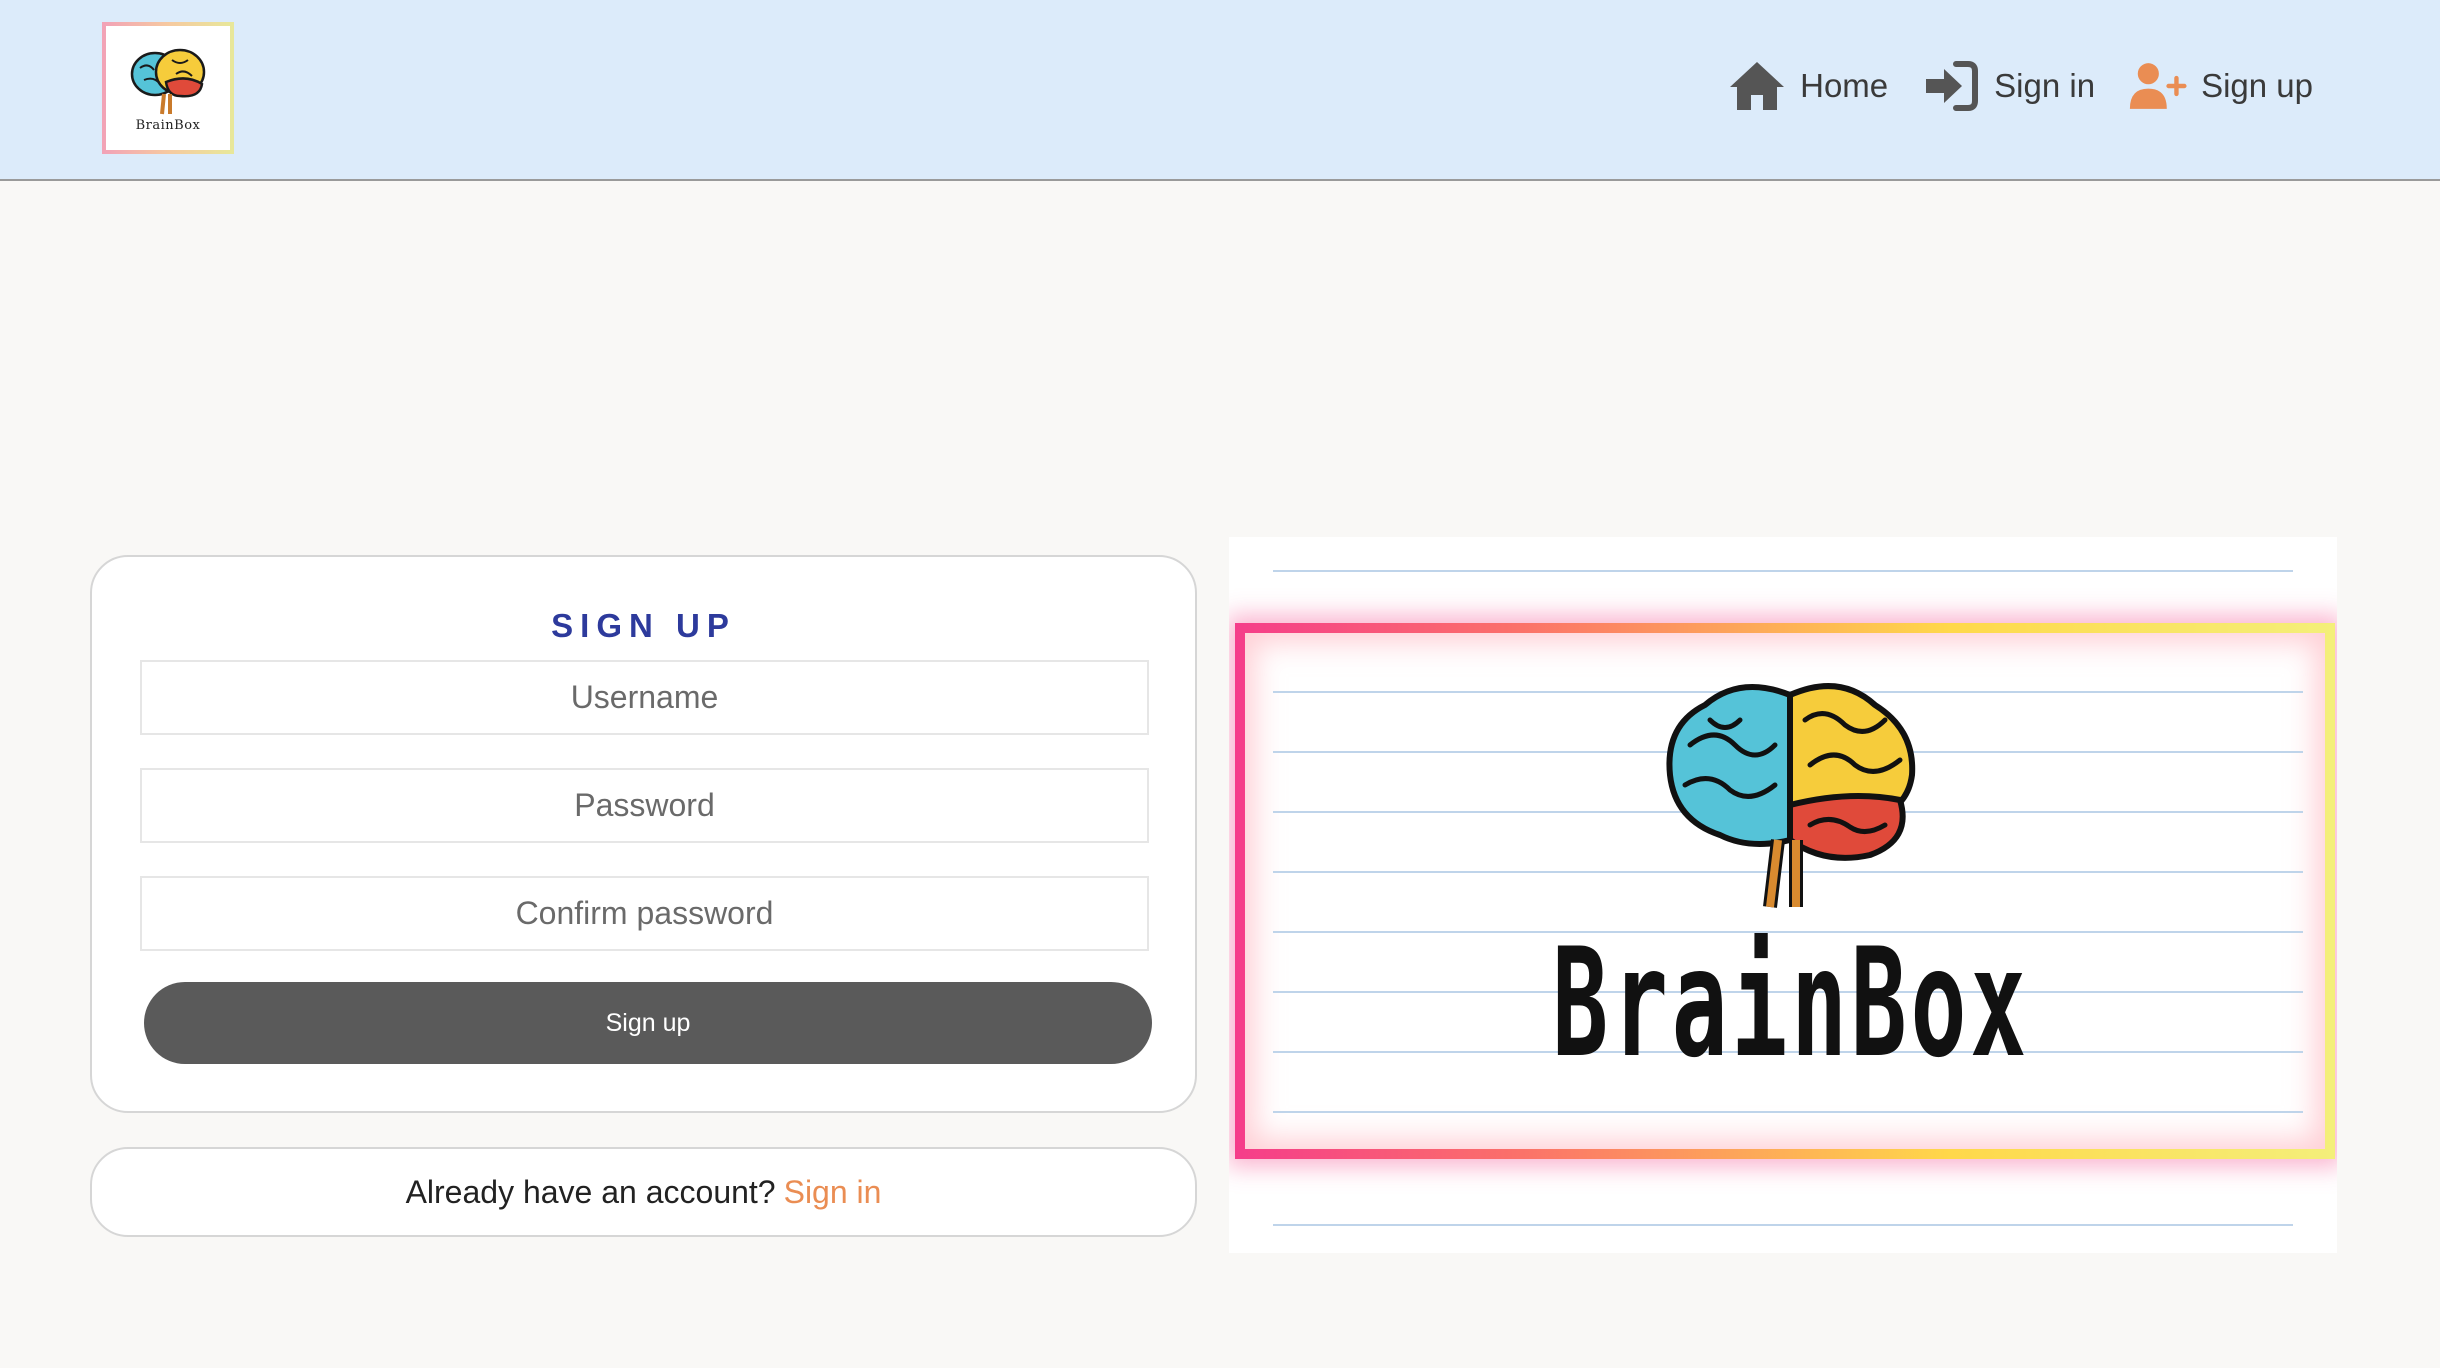  Describe the element at coordinates (1791, 795) in the screenshot. I see `brain-illustration-icon` at that location.